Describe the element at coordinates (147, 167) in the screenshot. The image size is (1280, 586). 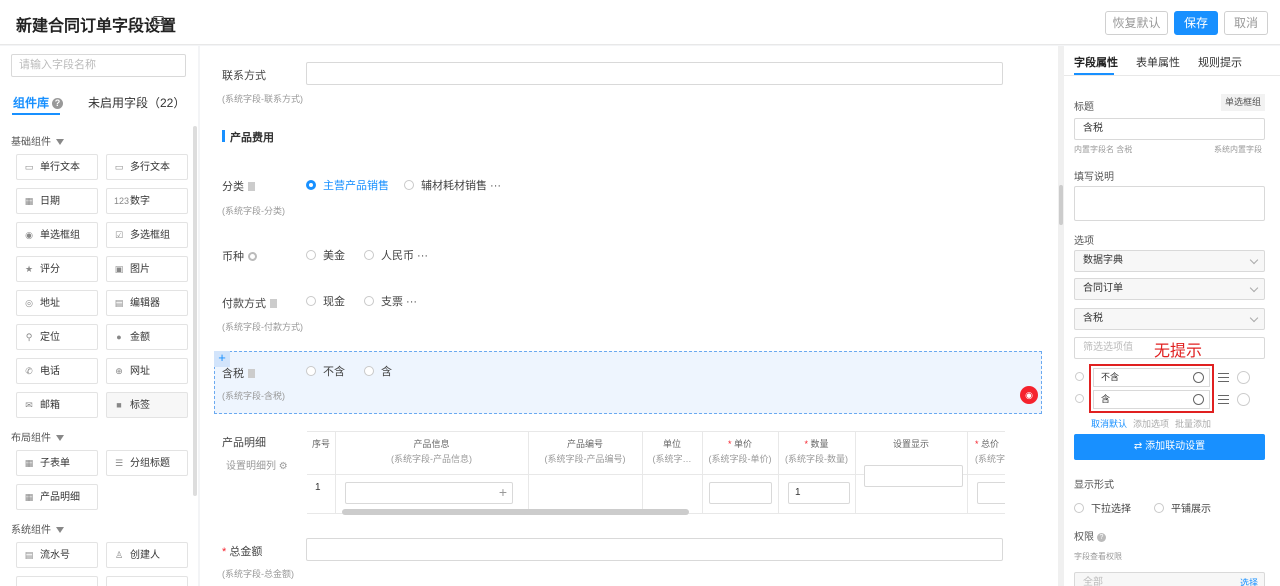
I see `component-multi-line: ▭ 多行文本` at that location.